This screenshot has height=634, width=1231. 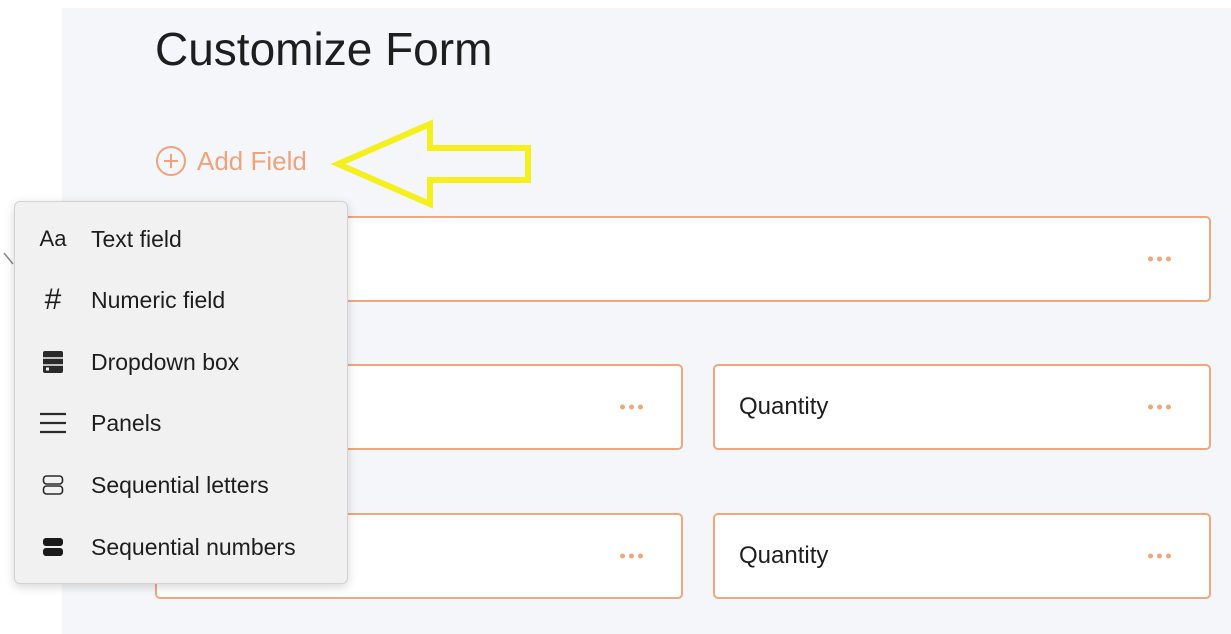 What do you see at coordinates (136, 238) in the screenshot?
I see `menu-item-label: Text field` at bounding box center [136, 238].